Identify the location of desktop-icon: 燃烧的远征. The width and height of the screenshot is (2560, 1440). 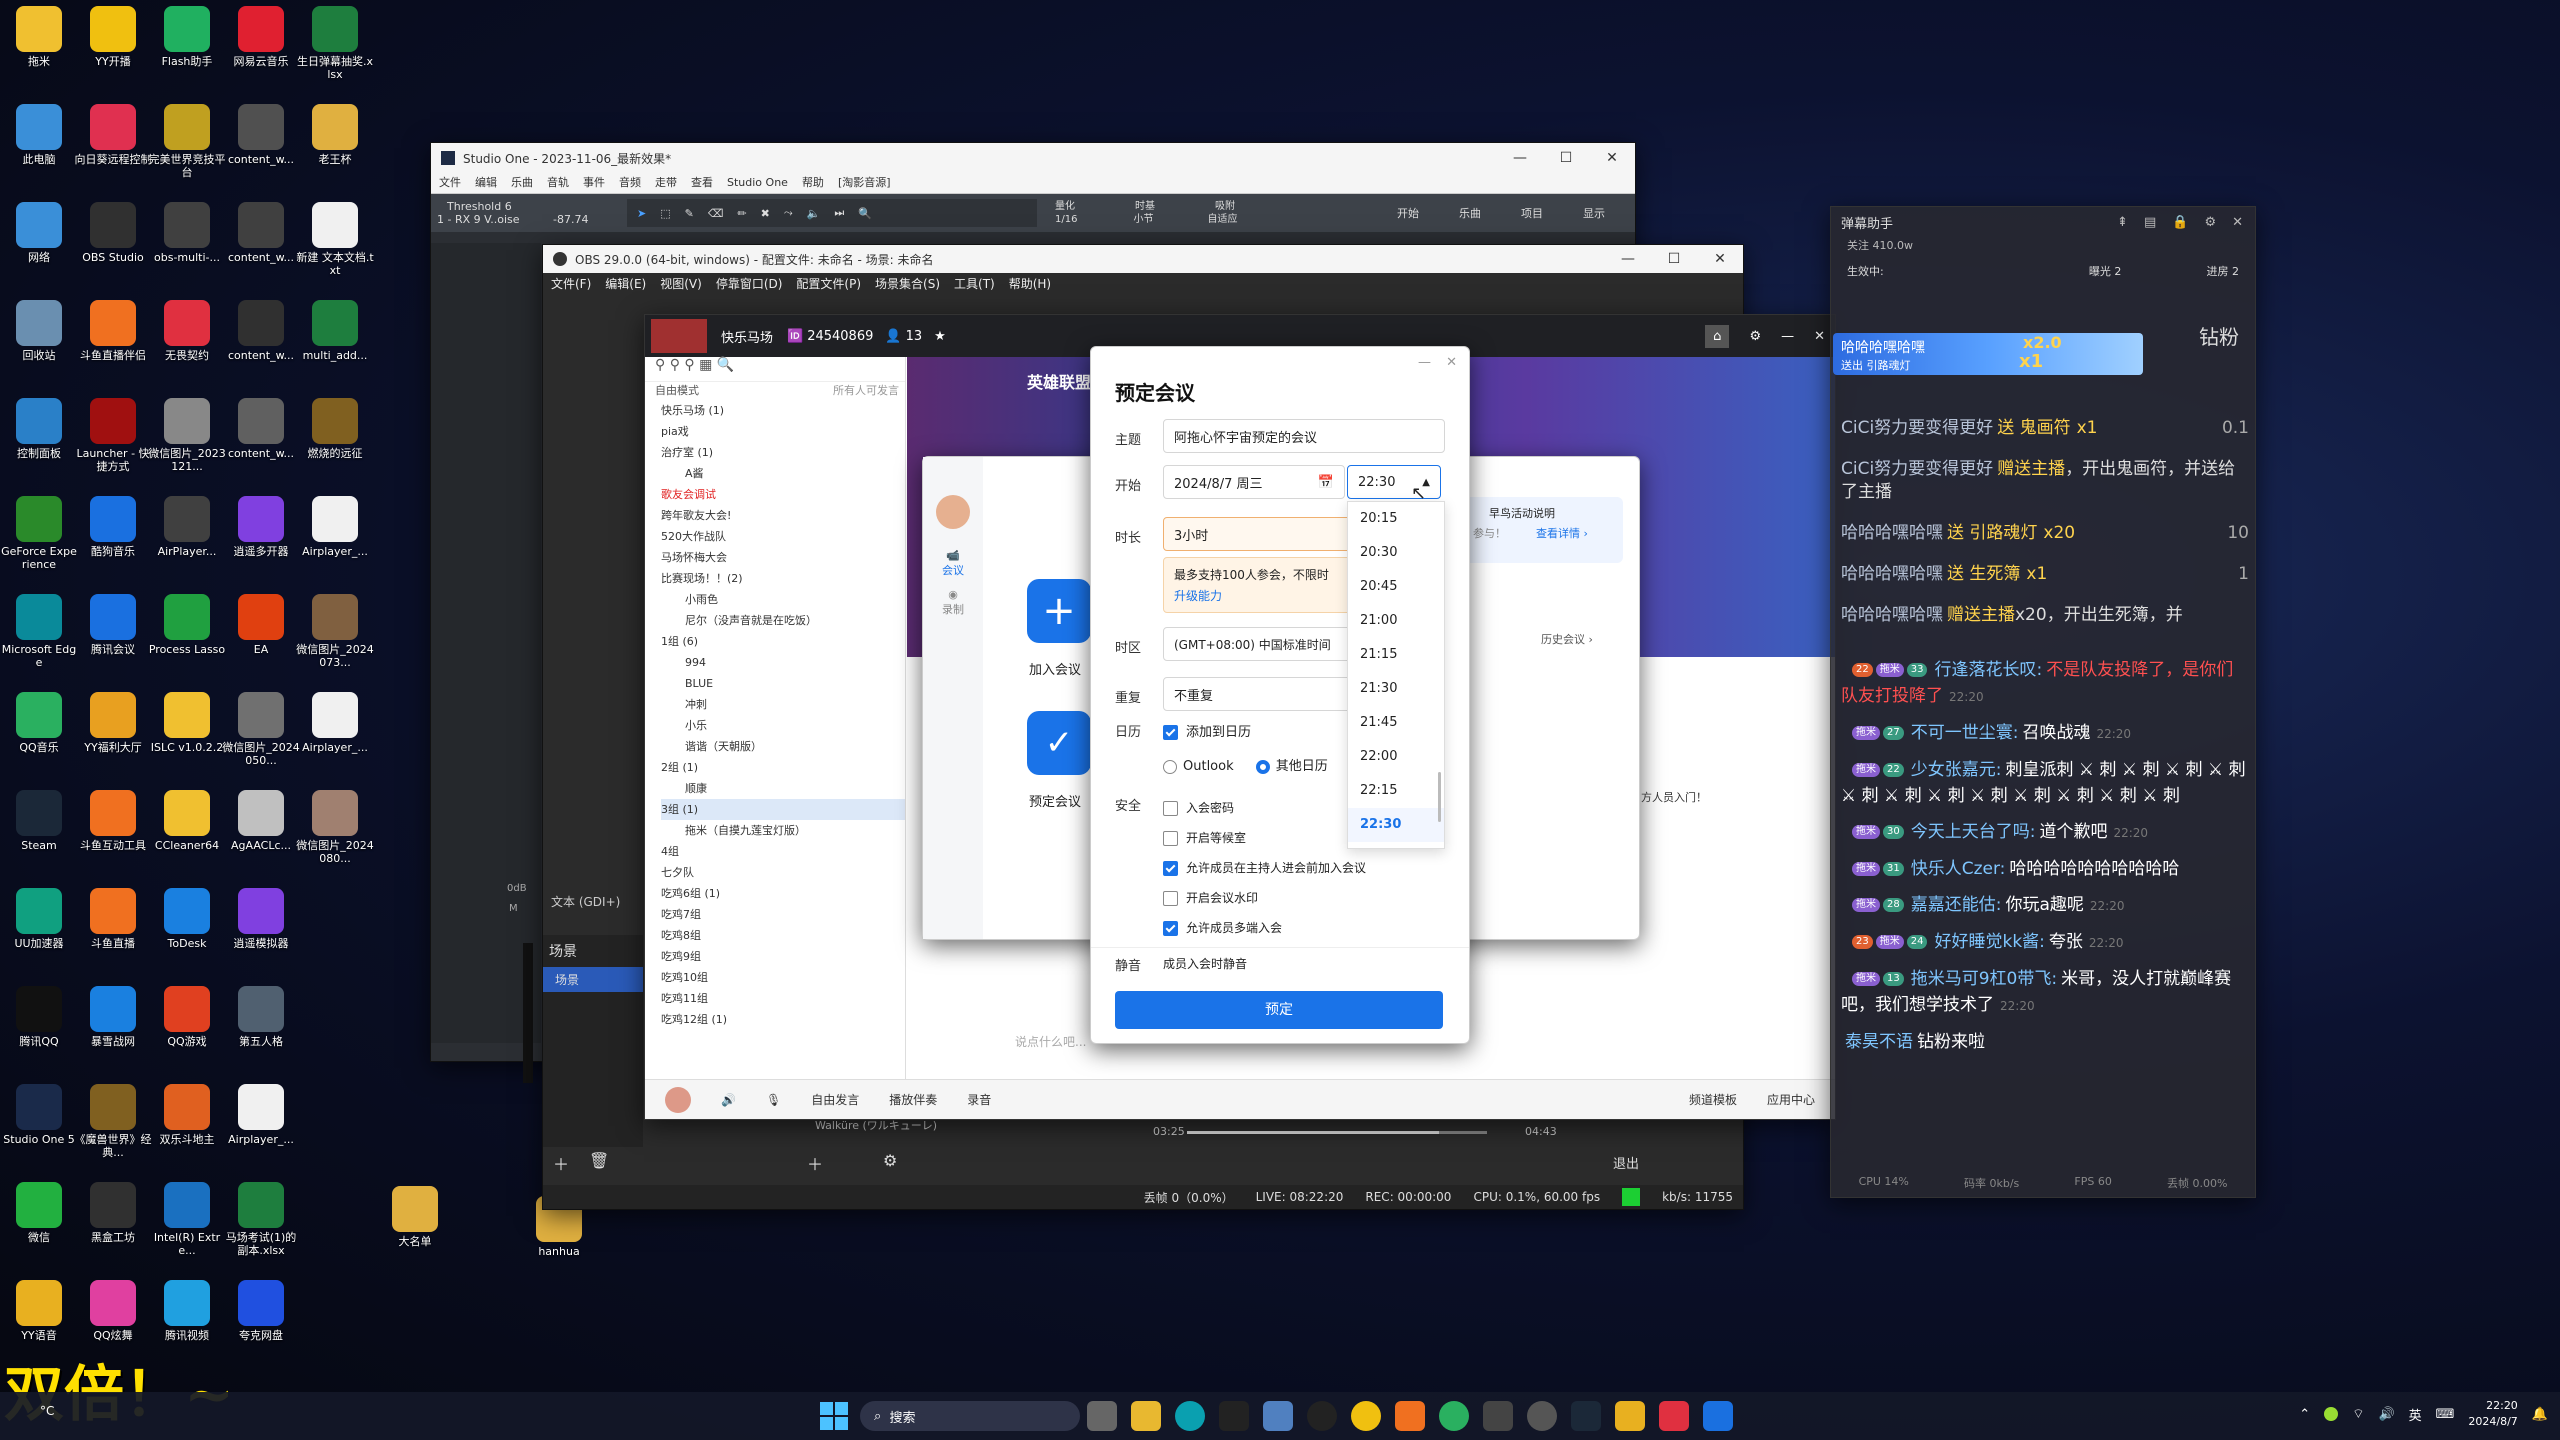
(335, 429).